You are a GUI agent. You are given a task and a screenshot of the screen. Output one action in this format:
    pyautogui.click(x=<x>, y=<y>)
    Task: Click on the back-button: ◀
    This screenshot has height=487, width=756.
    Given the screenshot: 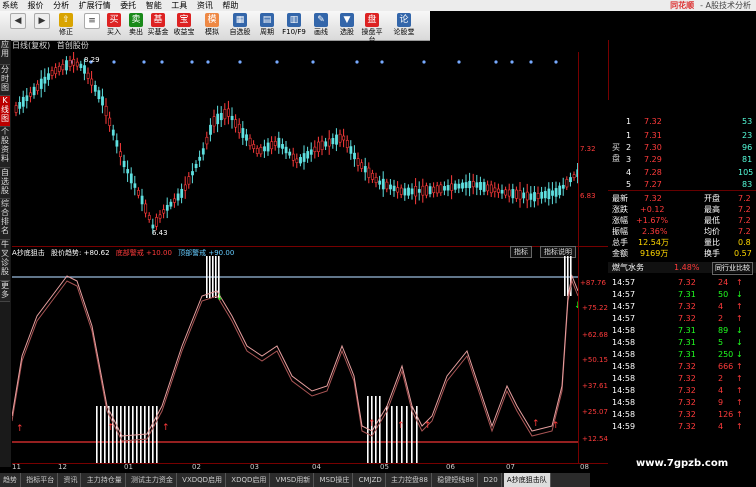 What is the action you would take?
    pyautogui.click(x=18, y=26)
    